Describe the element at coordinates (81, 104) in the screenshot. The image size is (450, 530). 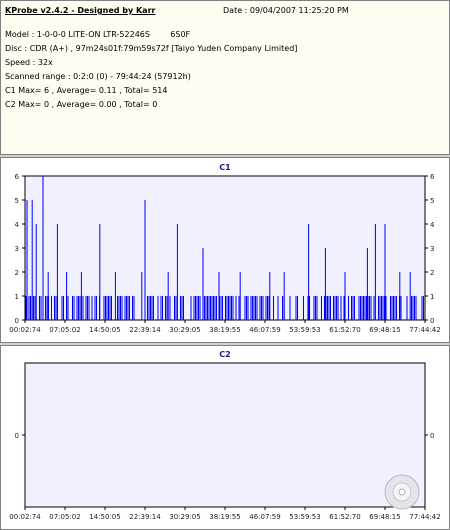
I see `c2-summary: C2 Max= 0 , Average= 0.00 , Total= 0` at that location.